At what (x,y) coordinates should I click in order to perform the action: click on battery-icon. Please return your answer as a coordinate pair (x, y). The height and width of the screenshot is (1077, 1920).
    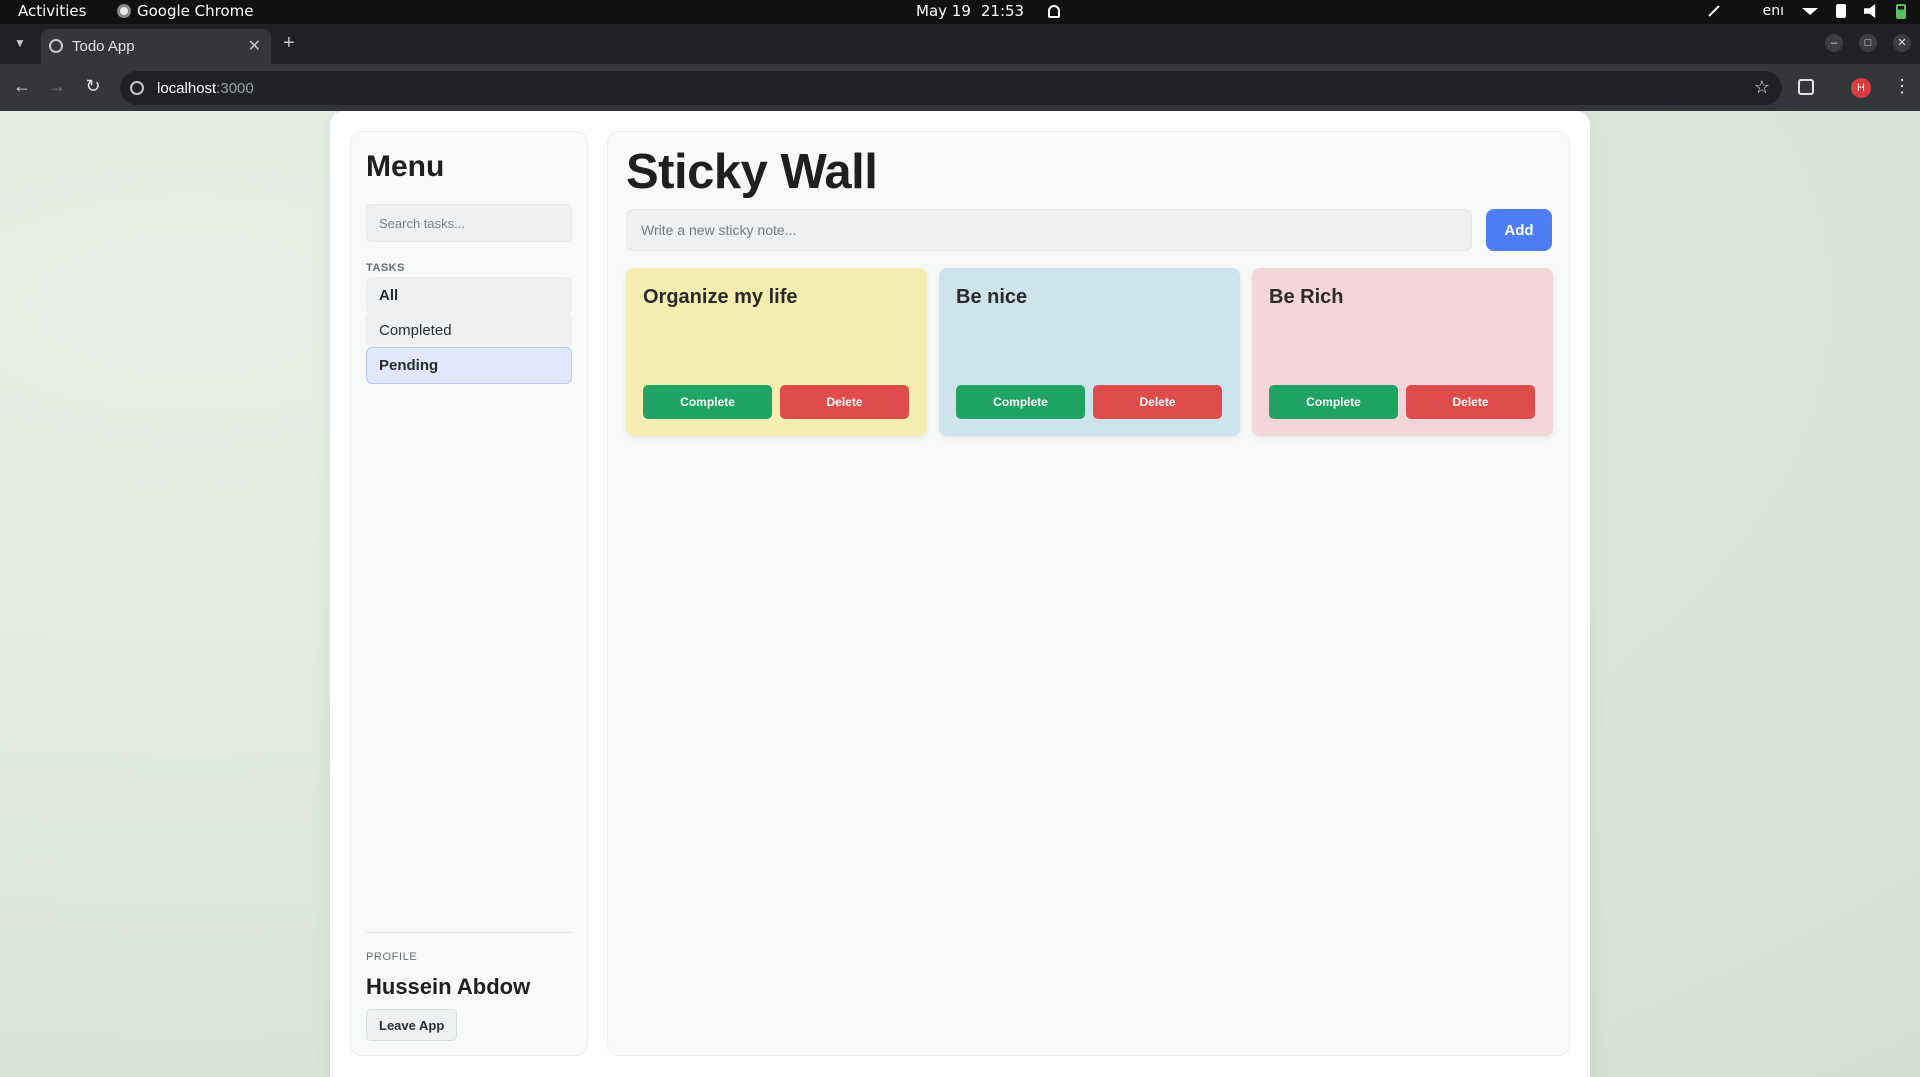
    Looking at the image, I should click on (1901, 11).